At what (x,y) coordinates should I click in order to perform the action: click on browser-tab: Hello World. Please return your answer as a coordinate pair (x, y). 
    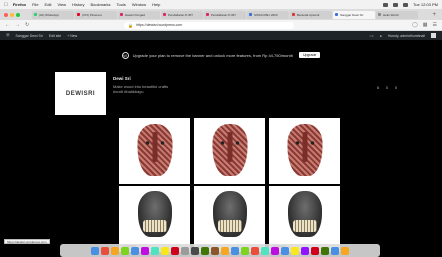
    Looking at the image, I should click on (397, 14).